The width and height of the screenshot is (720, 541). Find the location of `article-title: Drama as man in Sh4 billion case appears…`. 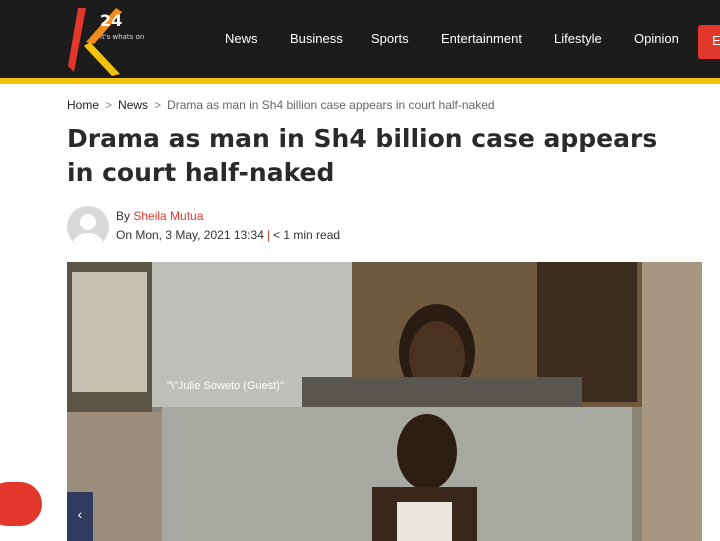

article-title: Drama as man in Sh4 billion case appears… is located at coordinates (362, 155).